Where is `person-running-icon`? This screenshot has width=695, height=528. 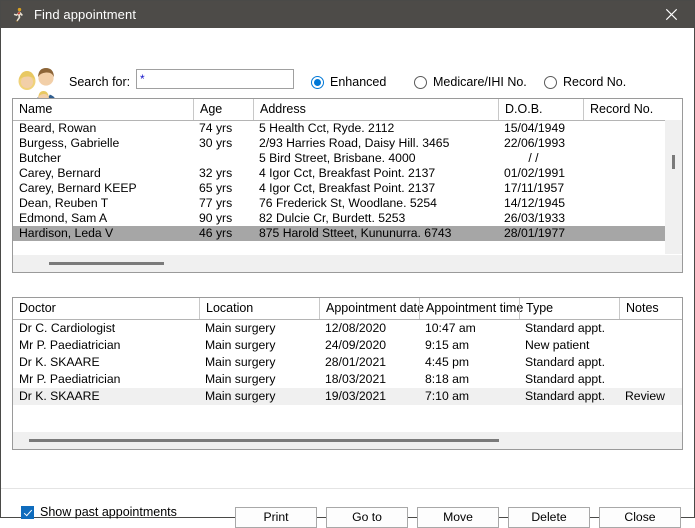 person-running-icon is located at coordinates (18, 15).